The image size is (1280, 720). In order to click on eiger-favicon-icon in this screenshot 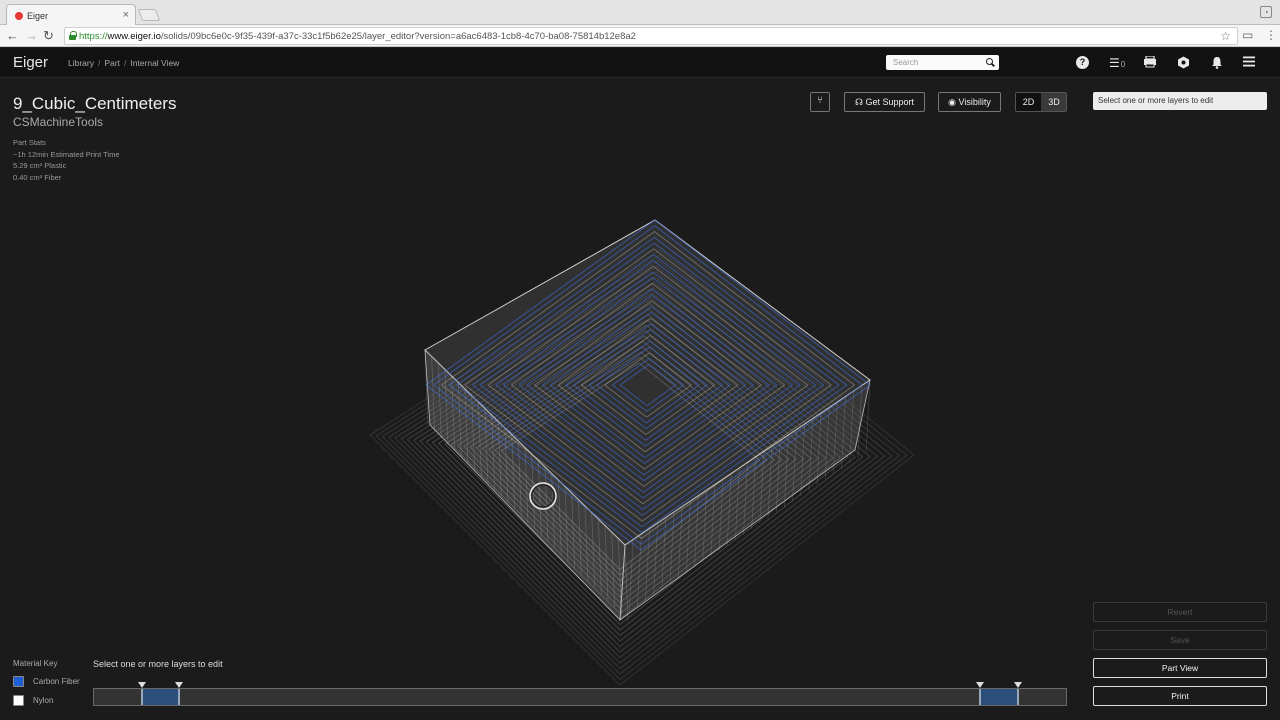, I will do `click(19, 16)`.